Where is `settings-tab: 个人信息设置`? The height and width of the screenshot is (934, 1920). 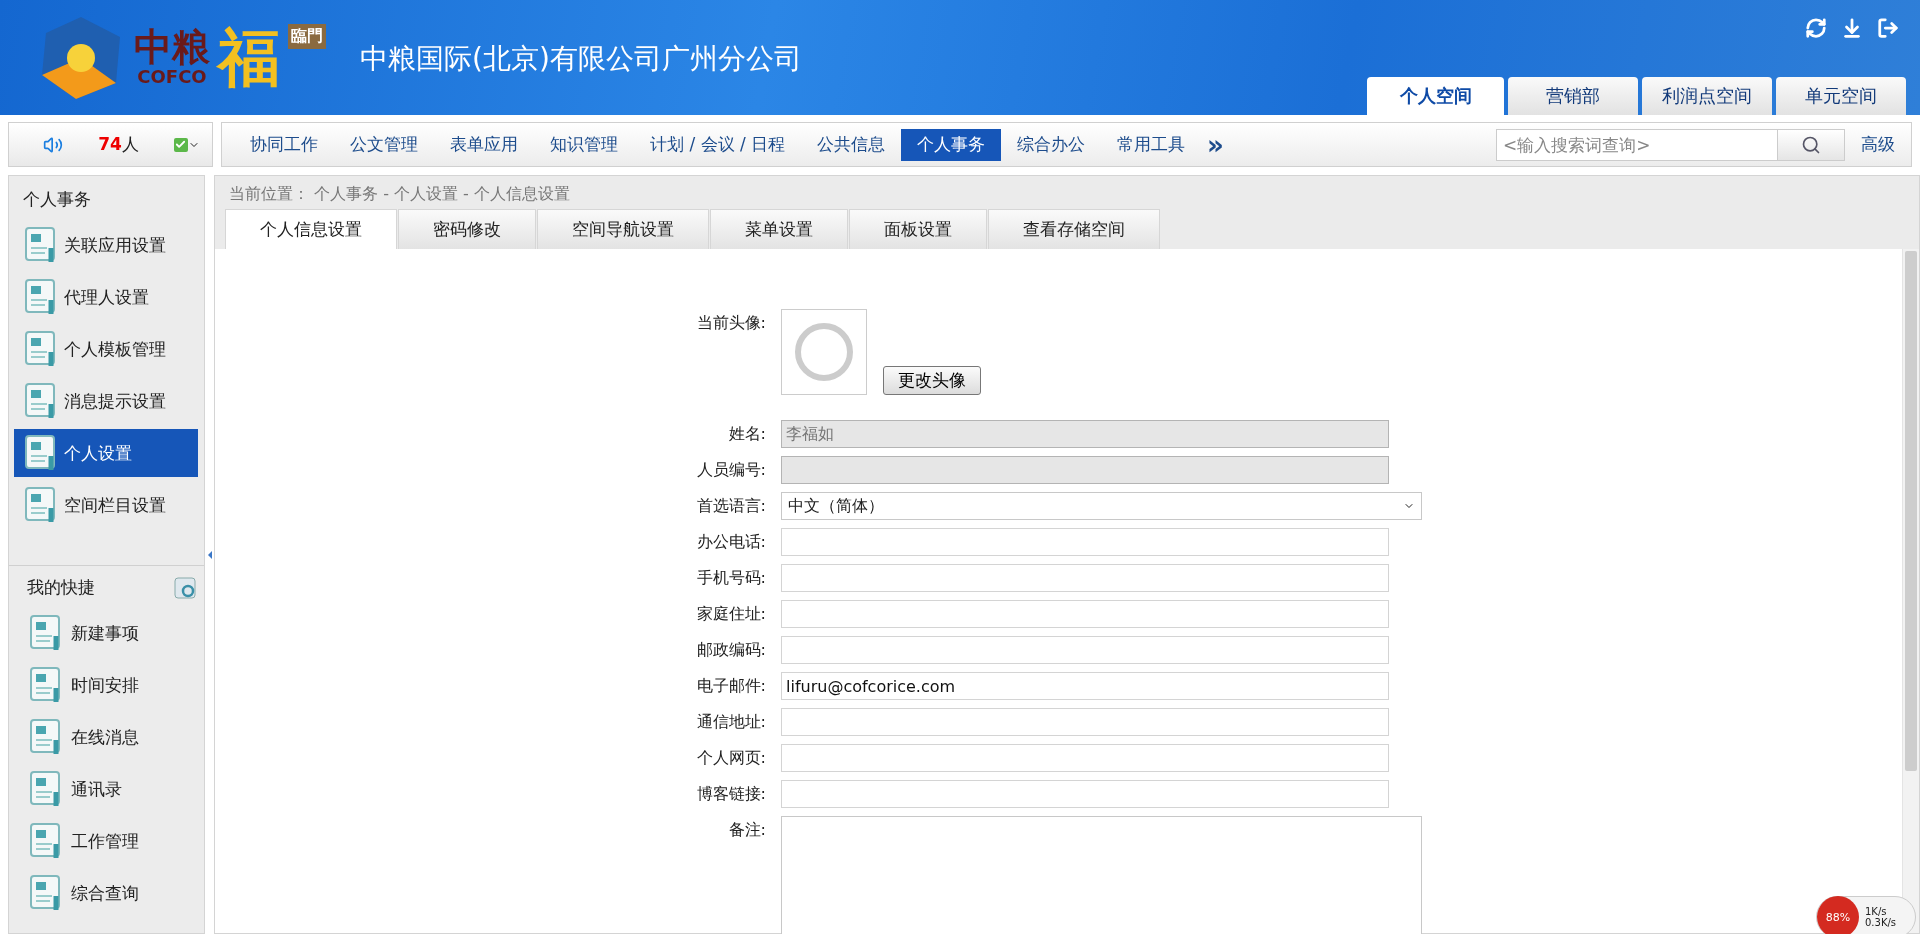 settings-tab: 个人信息设置 is located at coordinates (311, 229).